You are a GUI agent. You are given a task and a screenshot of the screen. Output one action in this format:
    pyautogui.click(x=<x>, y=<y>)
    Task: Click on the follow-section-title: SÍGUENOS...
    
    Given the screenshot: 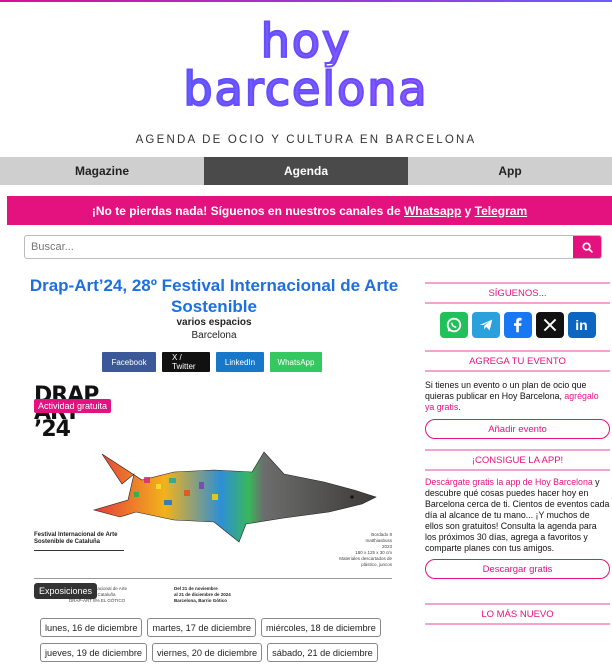 What is the action you would take?
    pyautogui.click(x=517, y=293)
    